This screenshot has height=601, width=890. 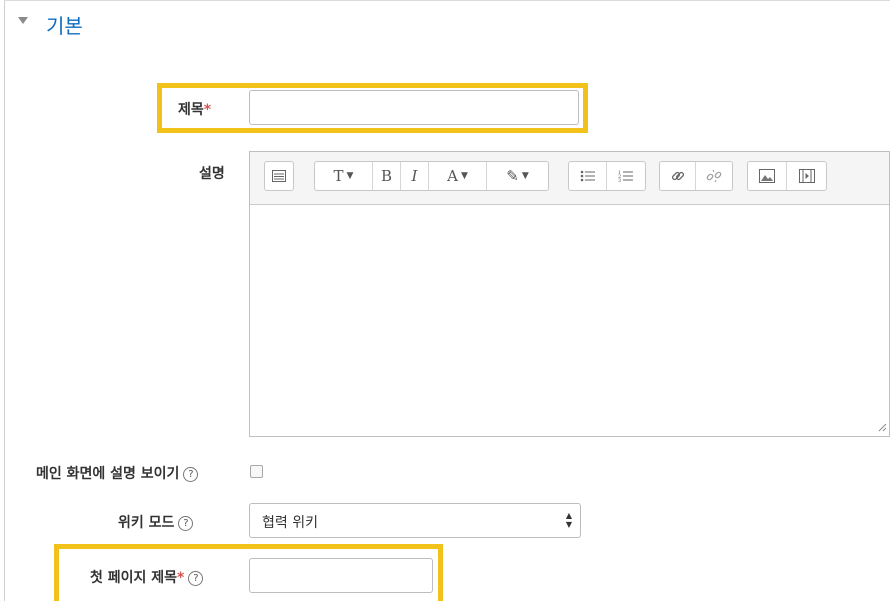 I want to click on unlink-button, so click(x=714, y=176).